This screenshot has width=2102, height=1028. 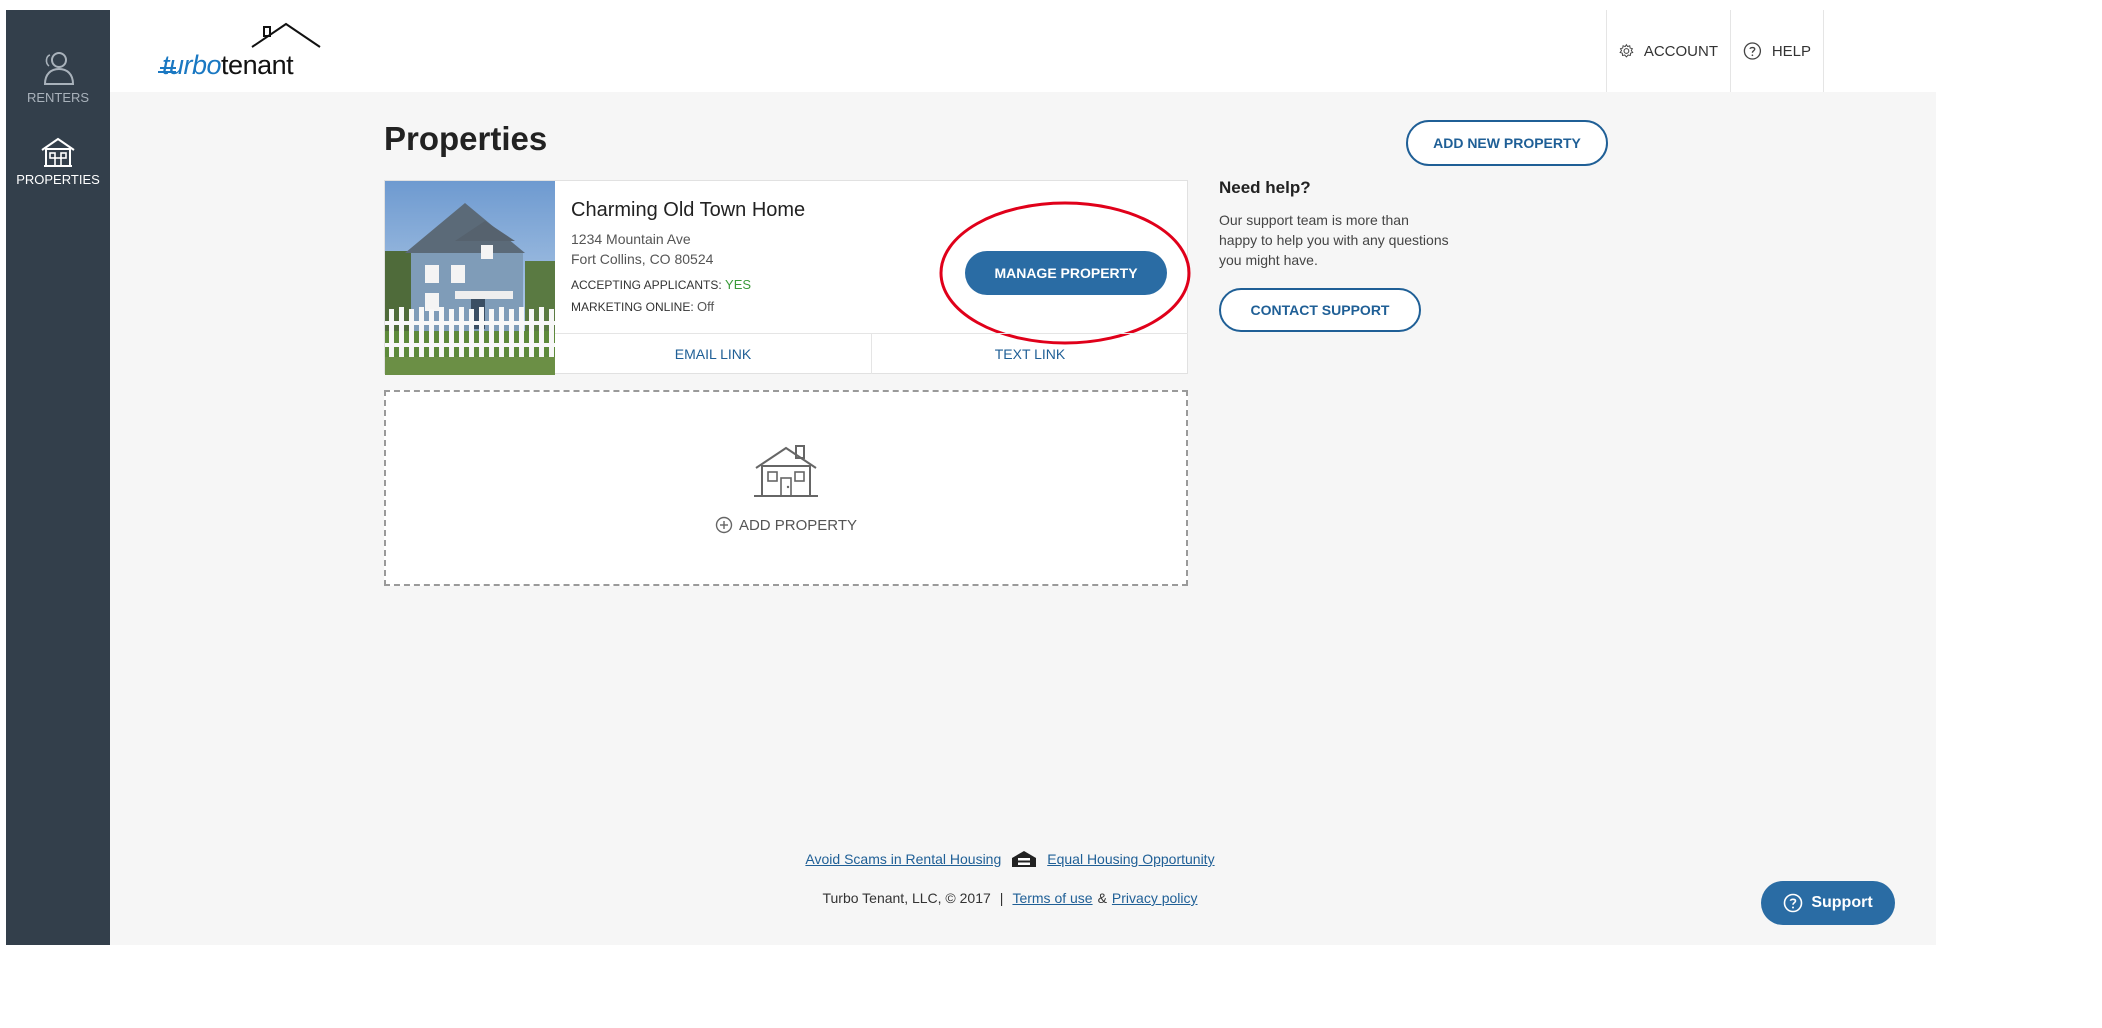 I want to click on top-header: turbotenant ACCOUNT HELP, so click(x=1023, y=51).